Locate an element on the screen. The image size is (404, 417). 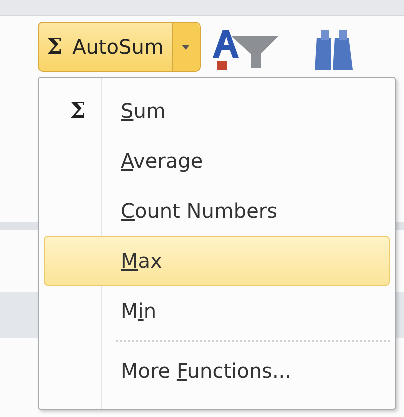
menu-item: Σ Sum is located at coordinates (217, 111).